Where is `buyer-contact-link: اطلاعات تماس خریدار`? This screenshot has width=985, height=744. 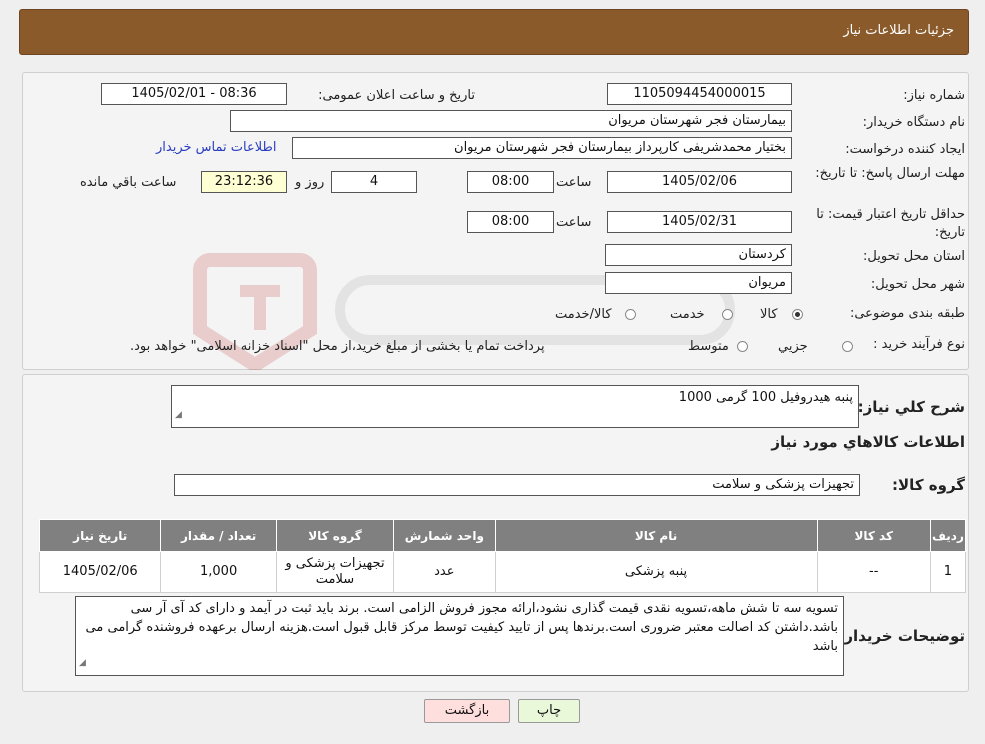 buyer-contact-link: اطلاعات تماس خریدار is located at coordinates (216, 147).